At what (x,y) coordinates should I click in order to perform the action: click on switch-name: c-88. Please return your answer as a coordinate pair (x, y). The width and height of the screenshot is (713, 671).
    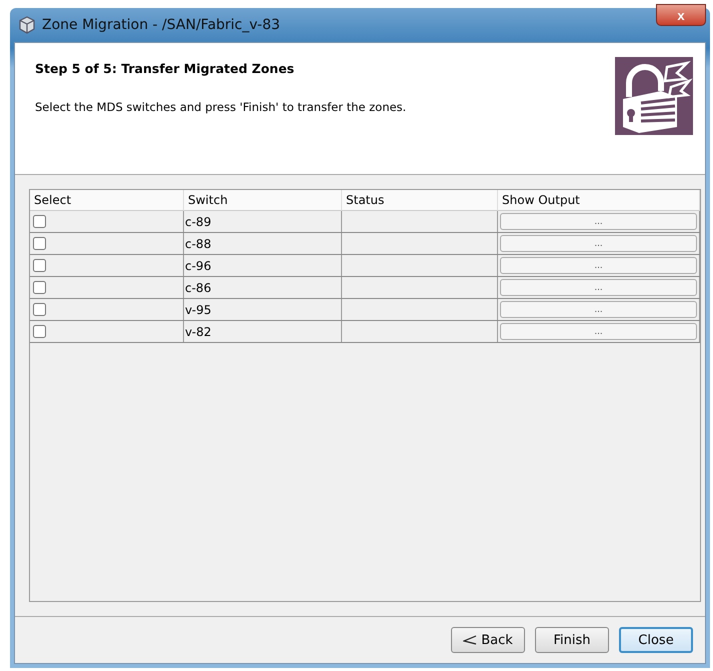
    Looking at the image, I should click on (198, 243).